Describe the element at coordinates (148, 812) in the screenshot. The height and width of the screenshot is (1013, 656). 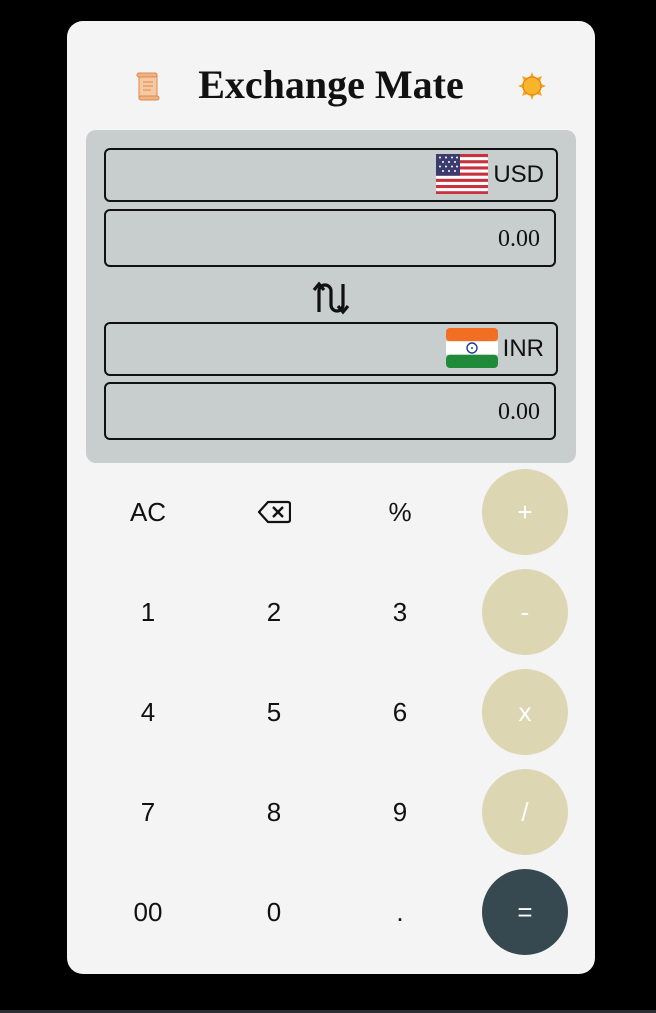
I see `digit-7-button: 7` at that location.